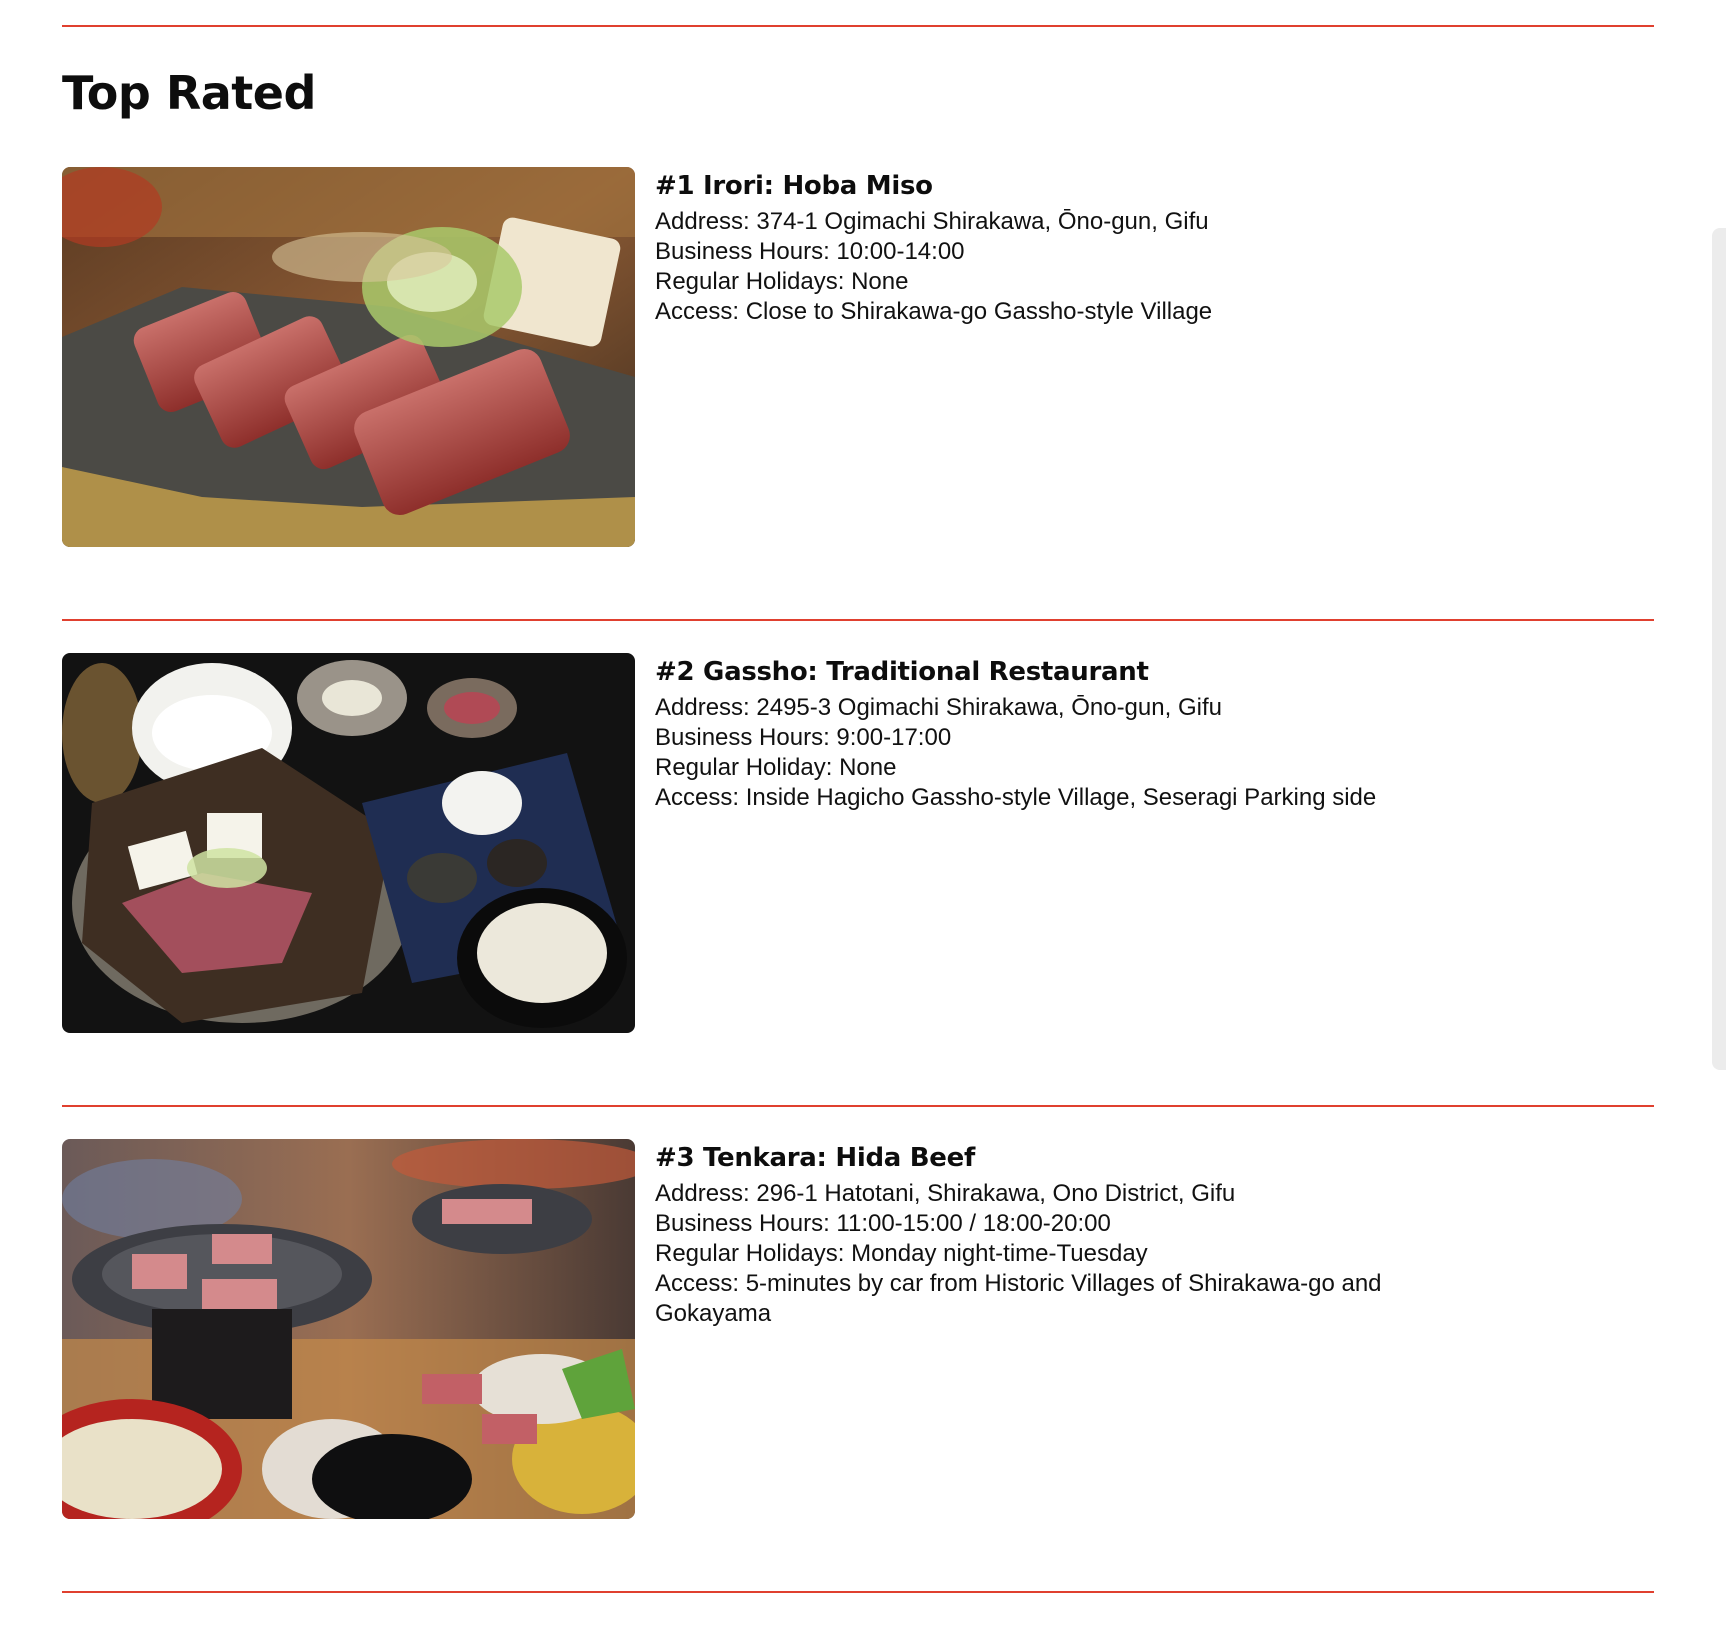 The height and width of the screenshot is (1628, 1726). I want to click on restaurant-heading-3: #3 Tenkara: Hida Beef, so click(1045, 1158).